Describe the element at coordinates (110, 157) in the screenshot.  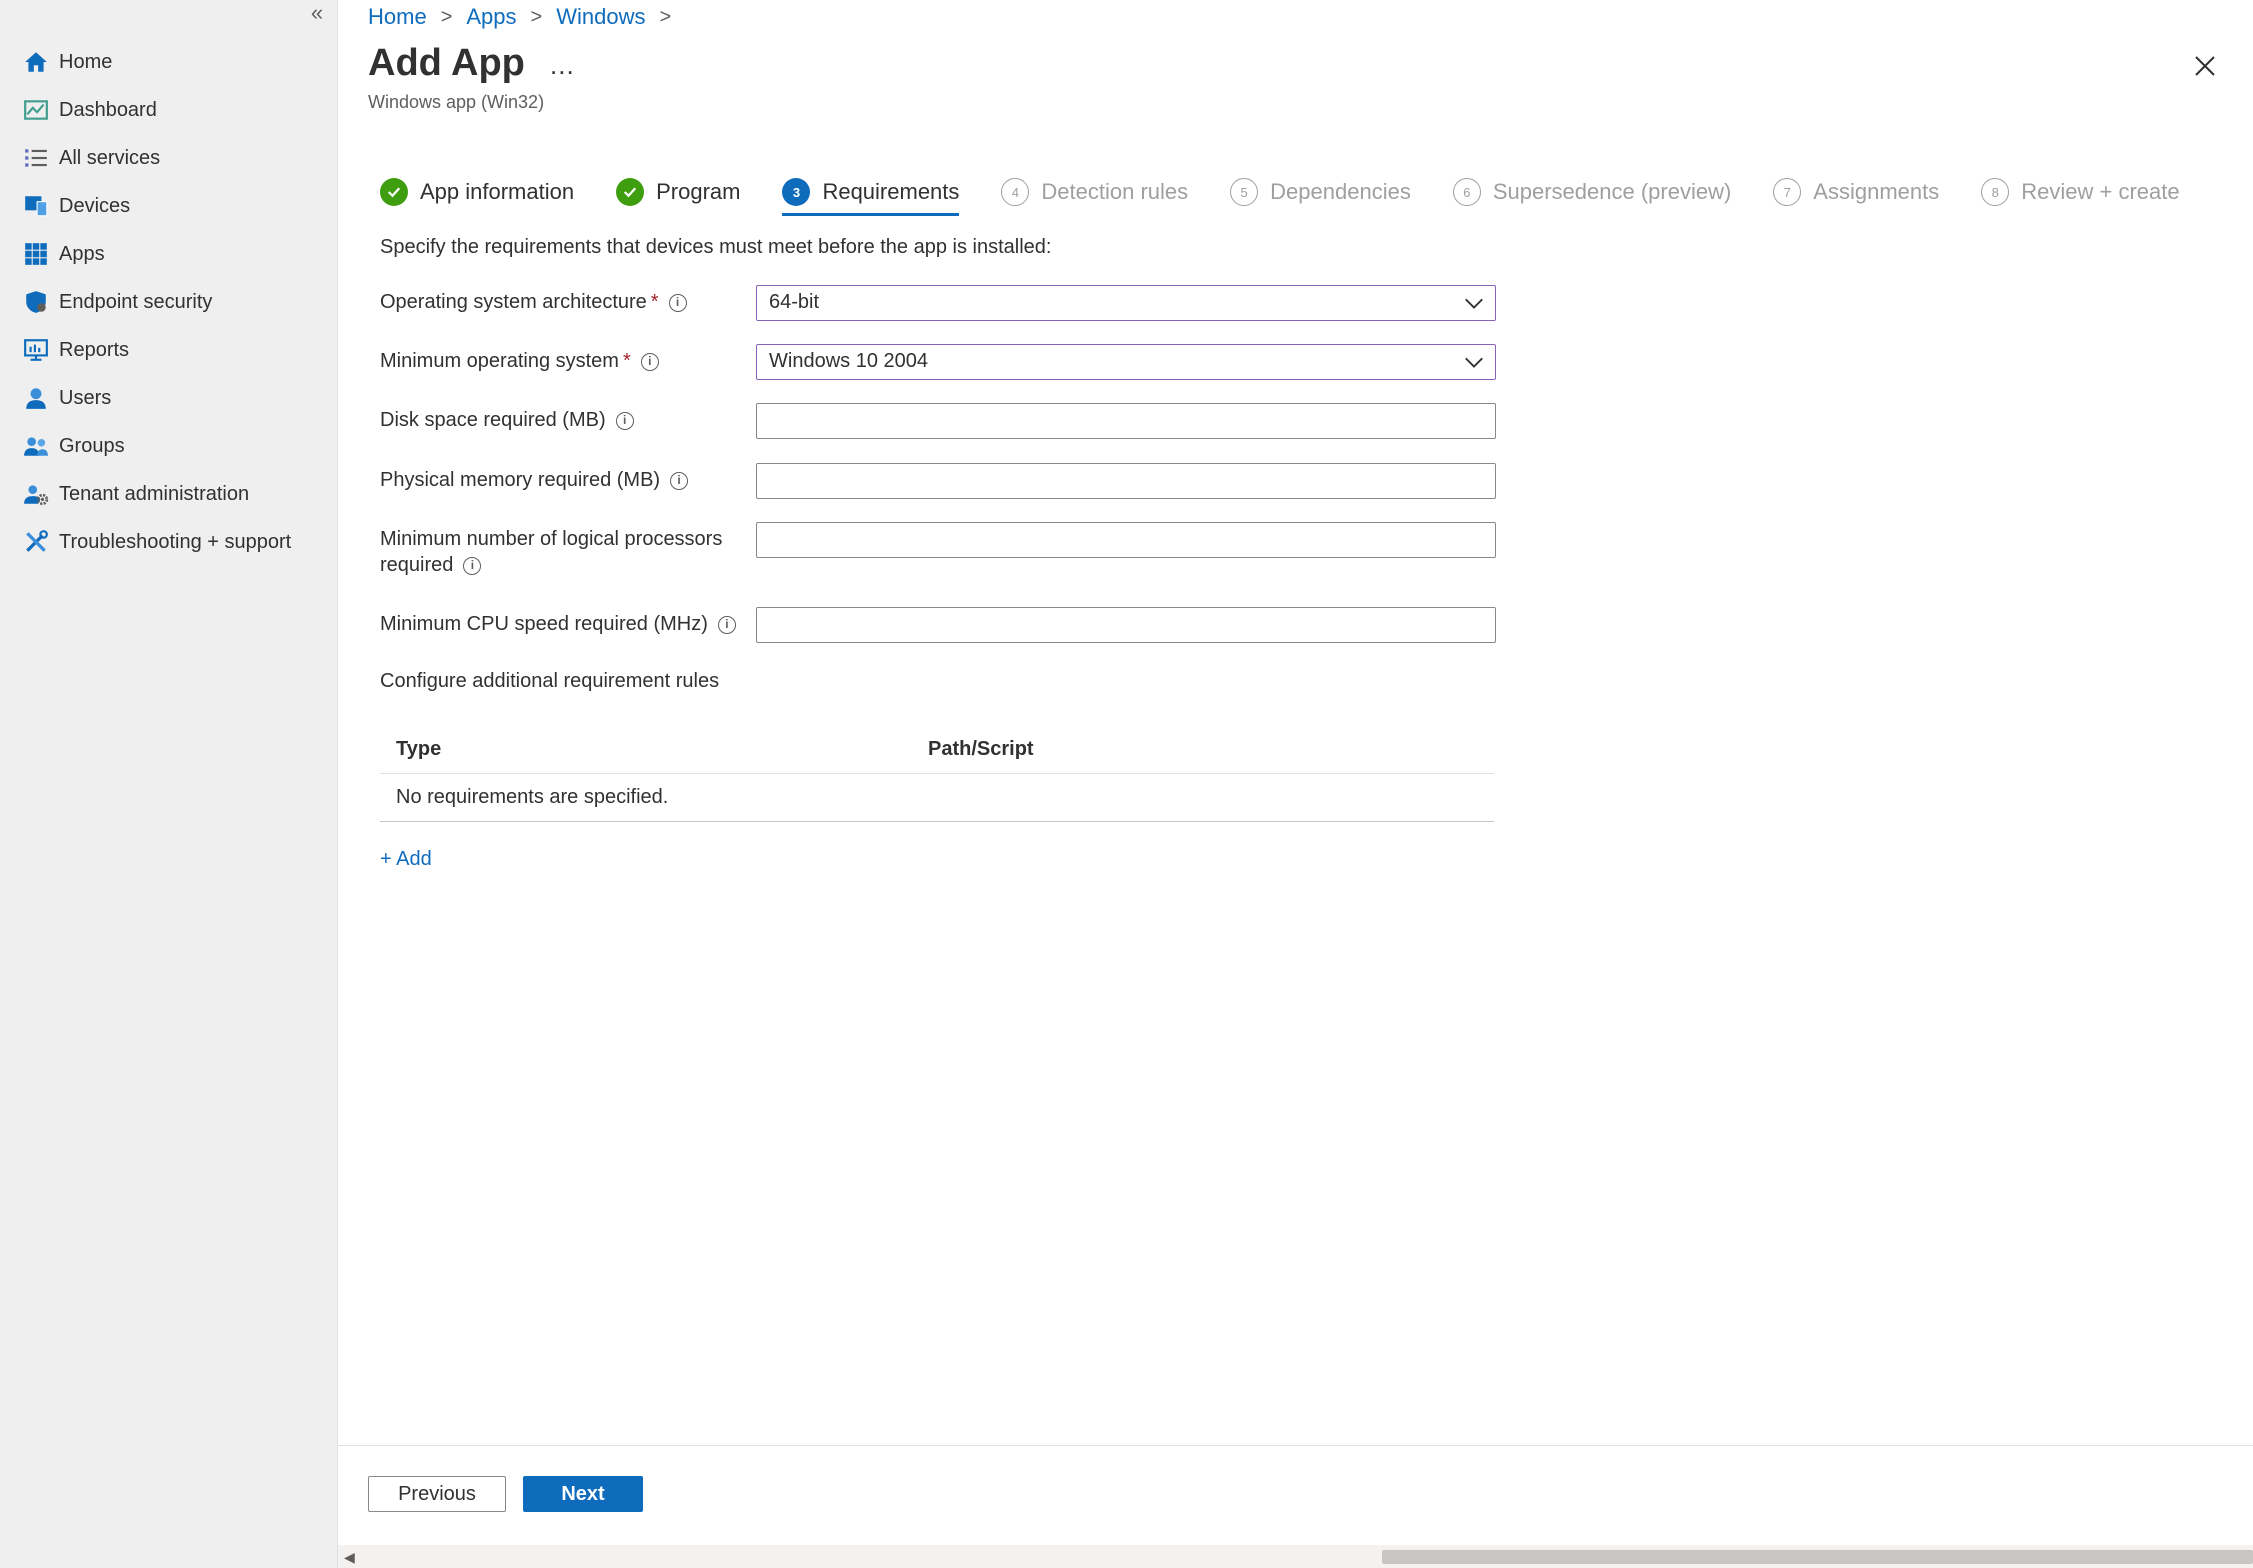
I see `sidebar-item-label: All services` at that location.